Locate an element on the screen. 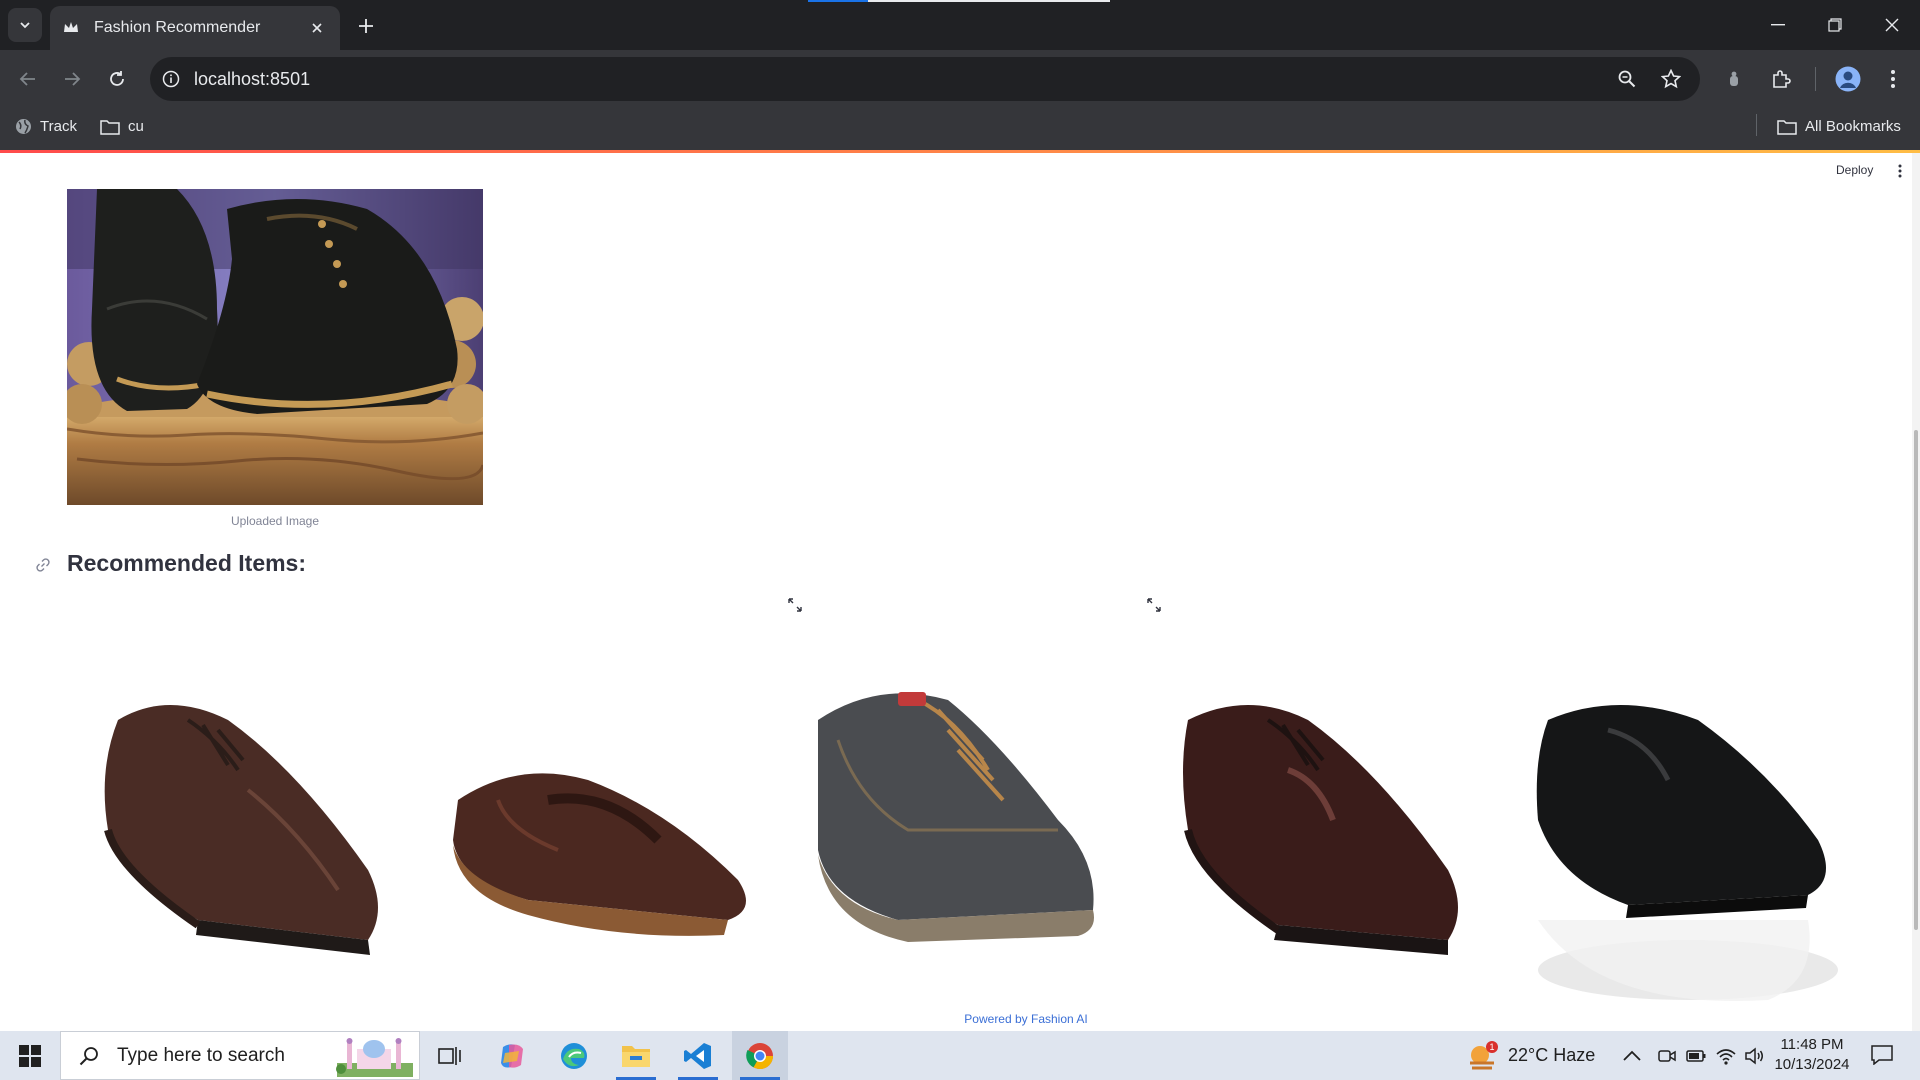 Image resolution: width=1920 pixels, height=1080 pixels. bookmark-label: Track is located at coordinates (58, 126).